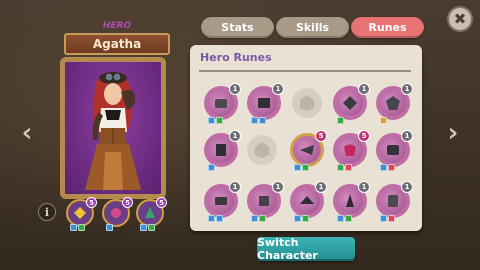 This screenshot has width=480, height=270. Describe the element at coordinates (387, 27) in the screenshot. I see `tab-runes: Runes` at that location.